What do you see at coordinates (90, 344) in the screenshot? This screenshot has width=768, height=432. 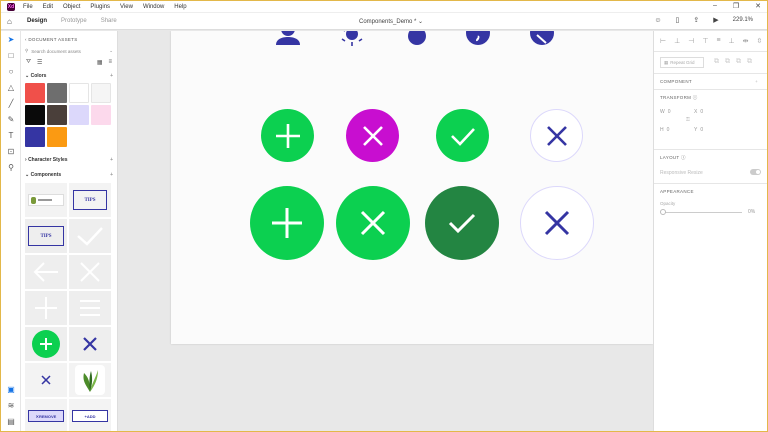 I see `component-x-navy-thumb` at bounding box center [90, 344].